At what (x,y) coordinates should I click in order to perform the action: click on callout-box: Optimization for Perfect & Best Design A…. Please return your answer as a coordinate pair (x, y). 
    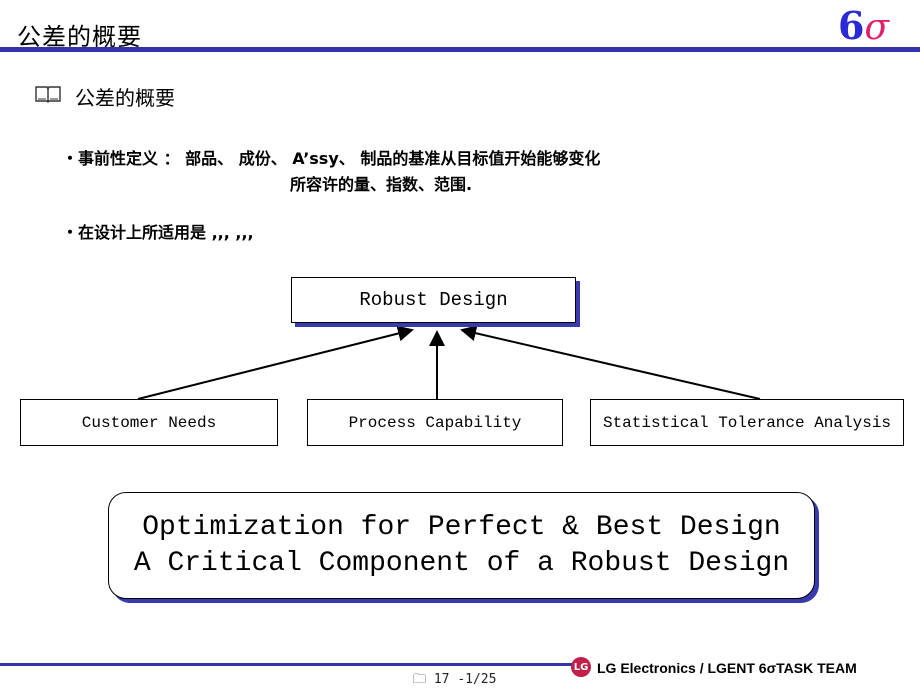
    Looking at the image, I should click on (461, 545).